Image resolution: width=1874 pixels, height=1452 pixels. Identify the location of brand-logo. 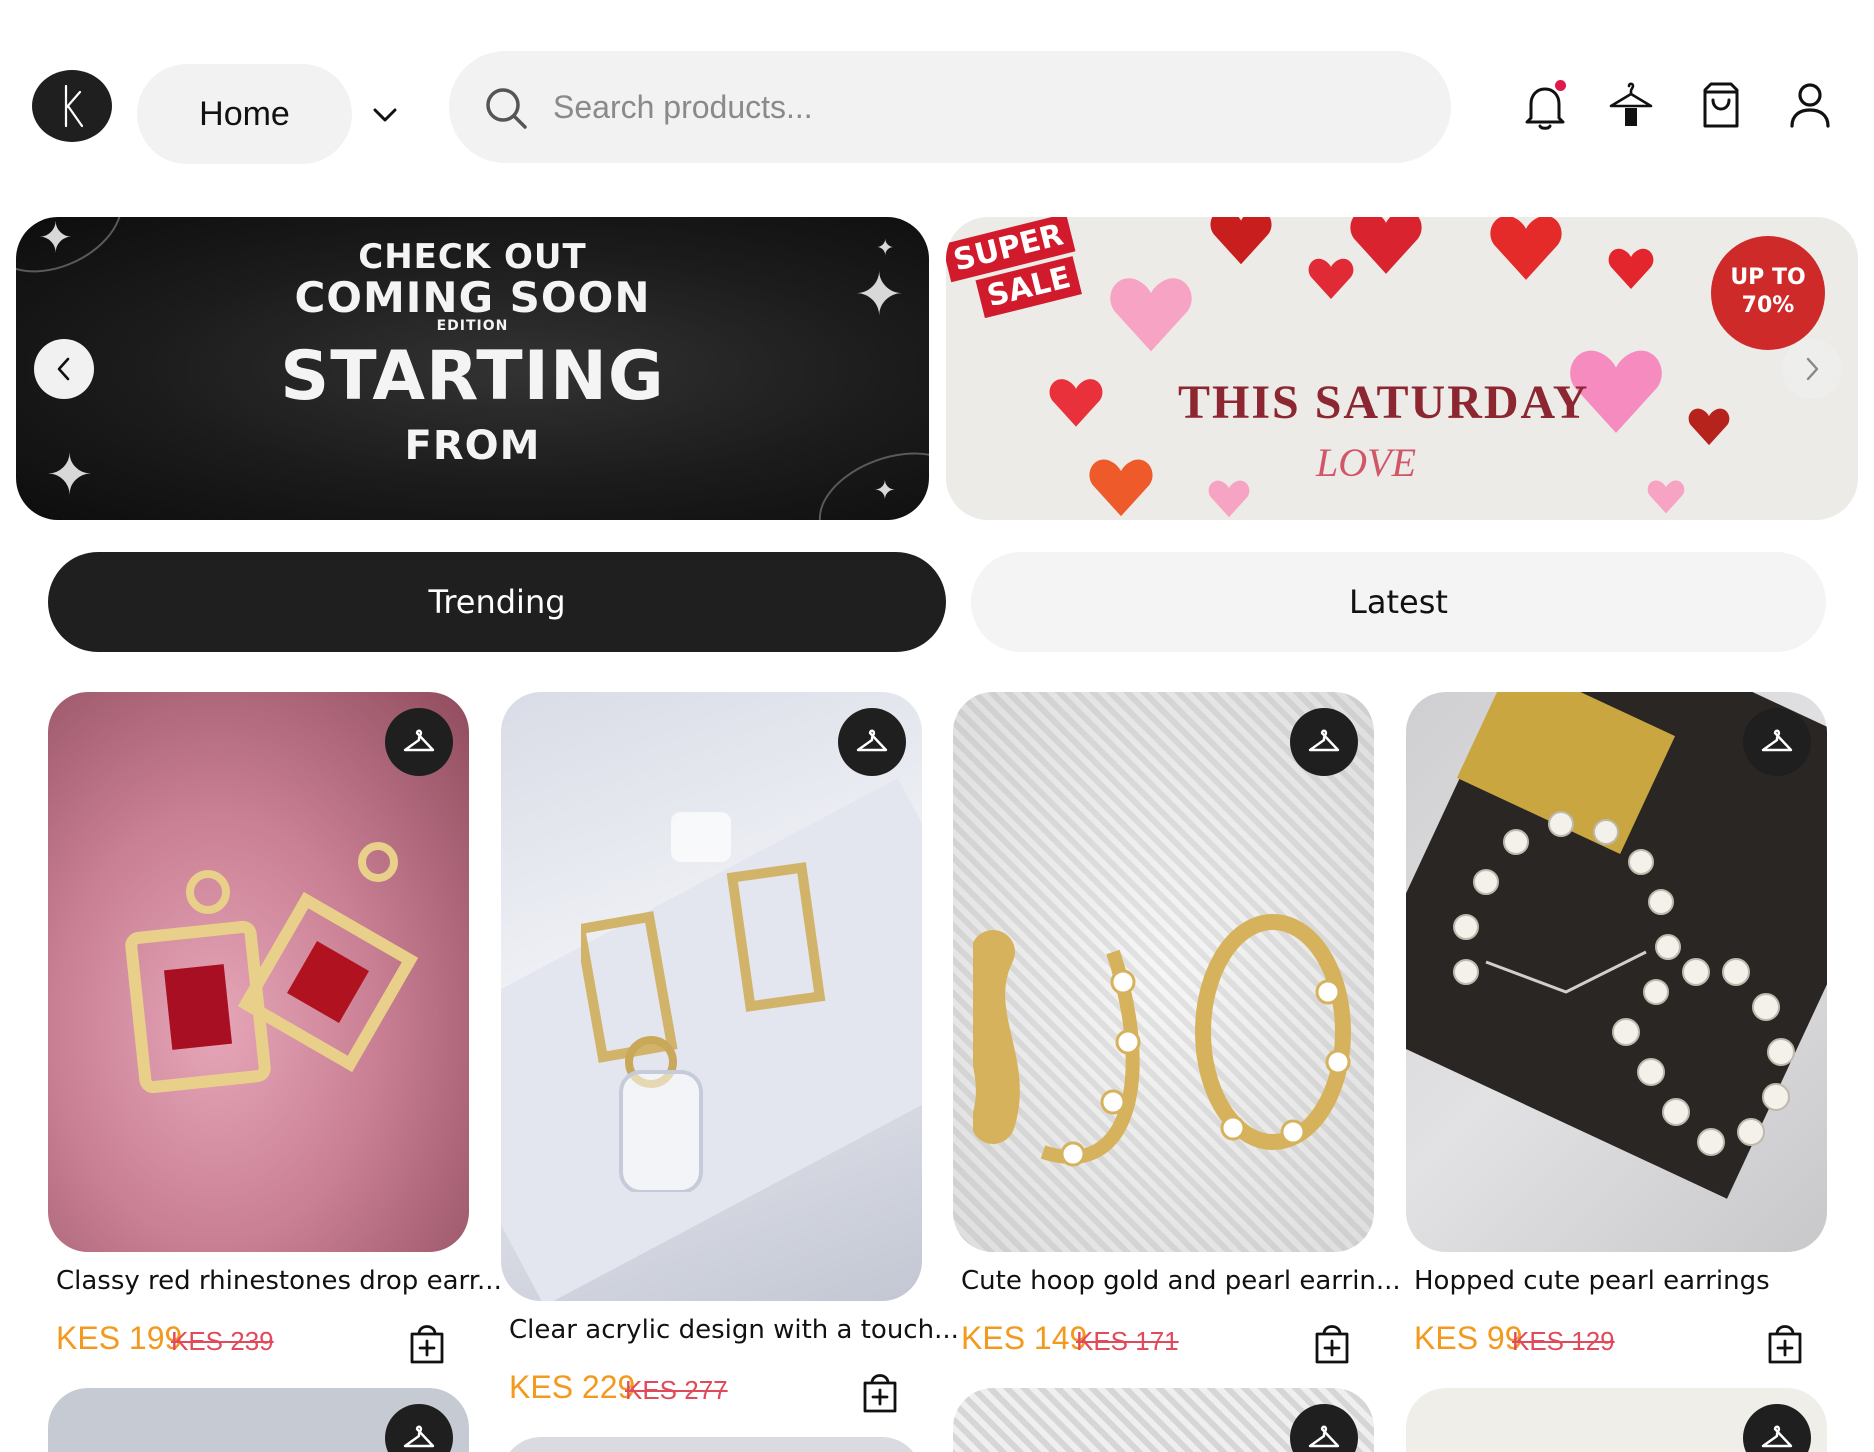
(72, 106).